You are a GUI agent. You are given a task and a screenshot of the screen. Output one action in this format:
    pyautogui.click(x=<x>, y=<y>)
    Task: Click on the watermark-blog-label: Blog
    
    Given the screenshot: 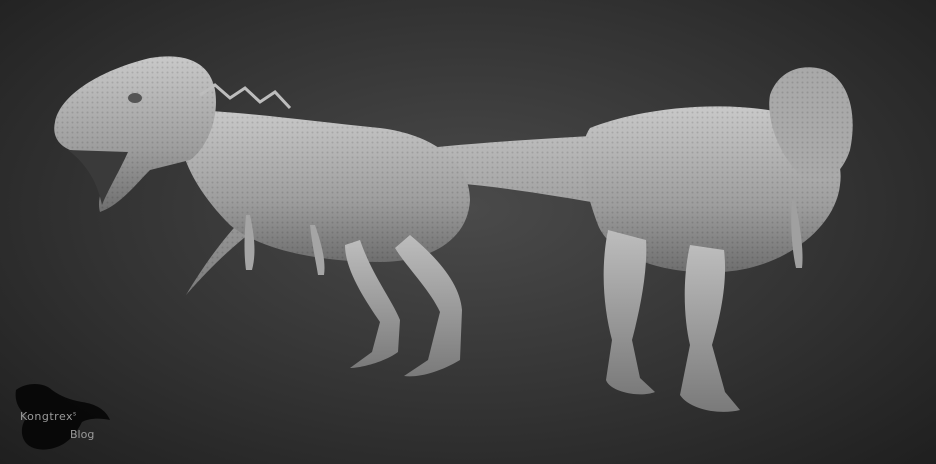 What is the action you would take?
    pyautogui.click(x=82, y=434)
    